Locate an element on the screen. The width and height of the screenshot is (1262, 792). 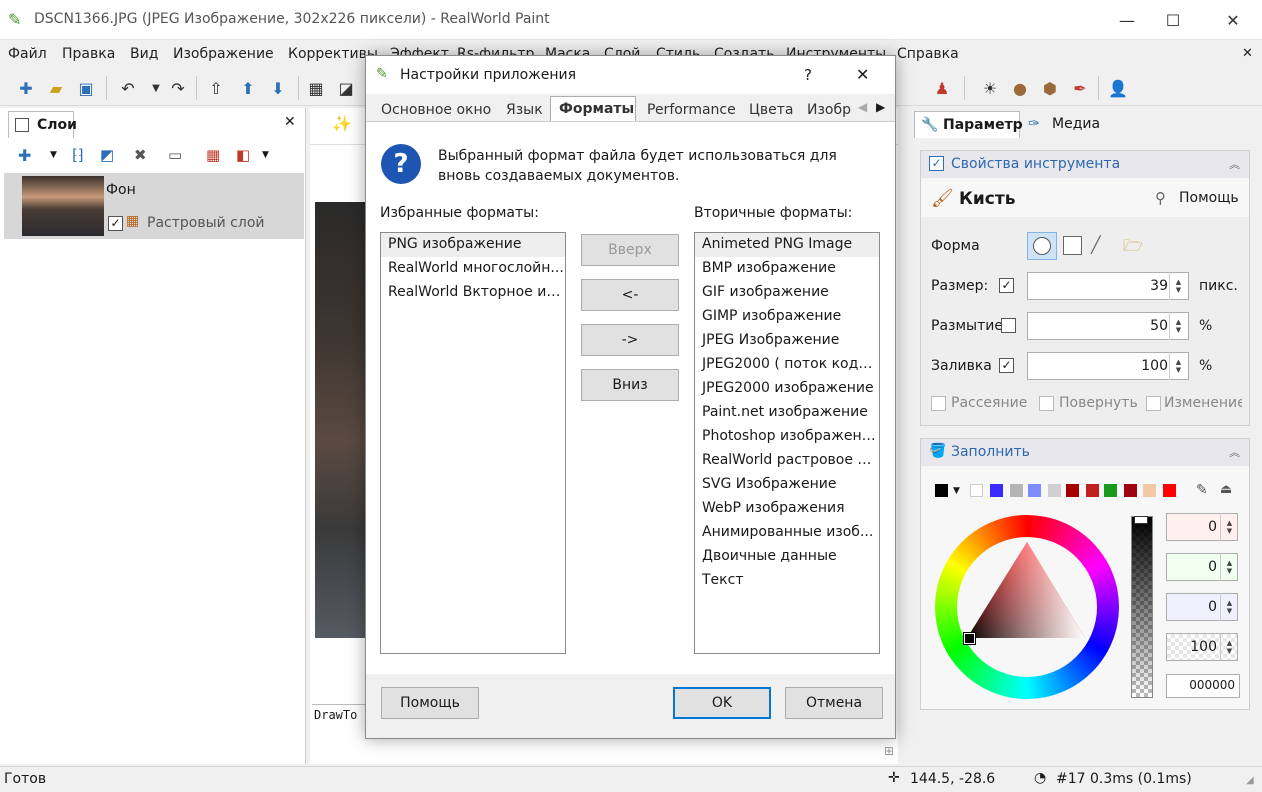
list-item: SVG Изображение is located at coordinates (787, 485).